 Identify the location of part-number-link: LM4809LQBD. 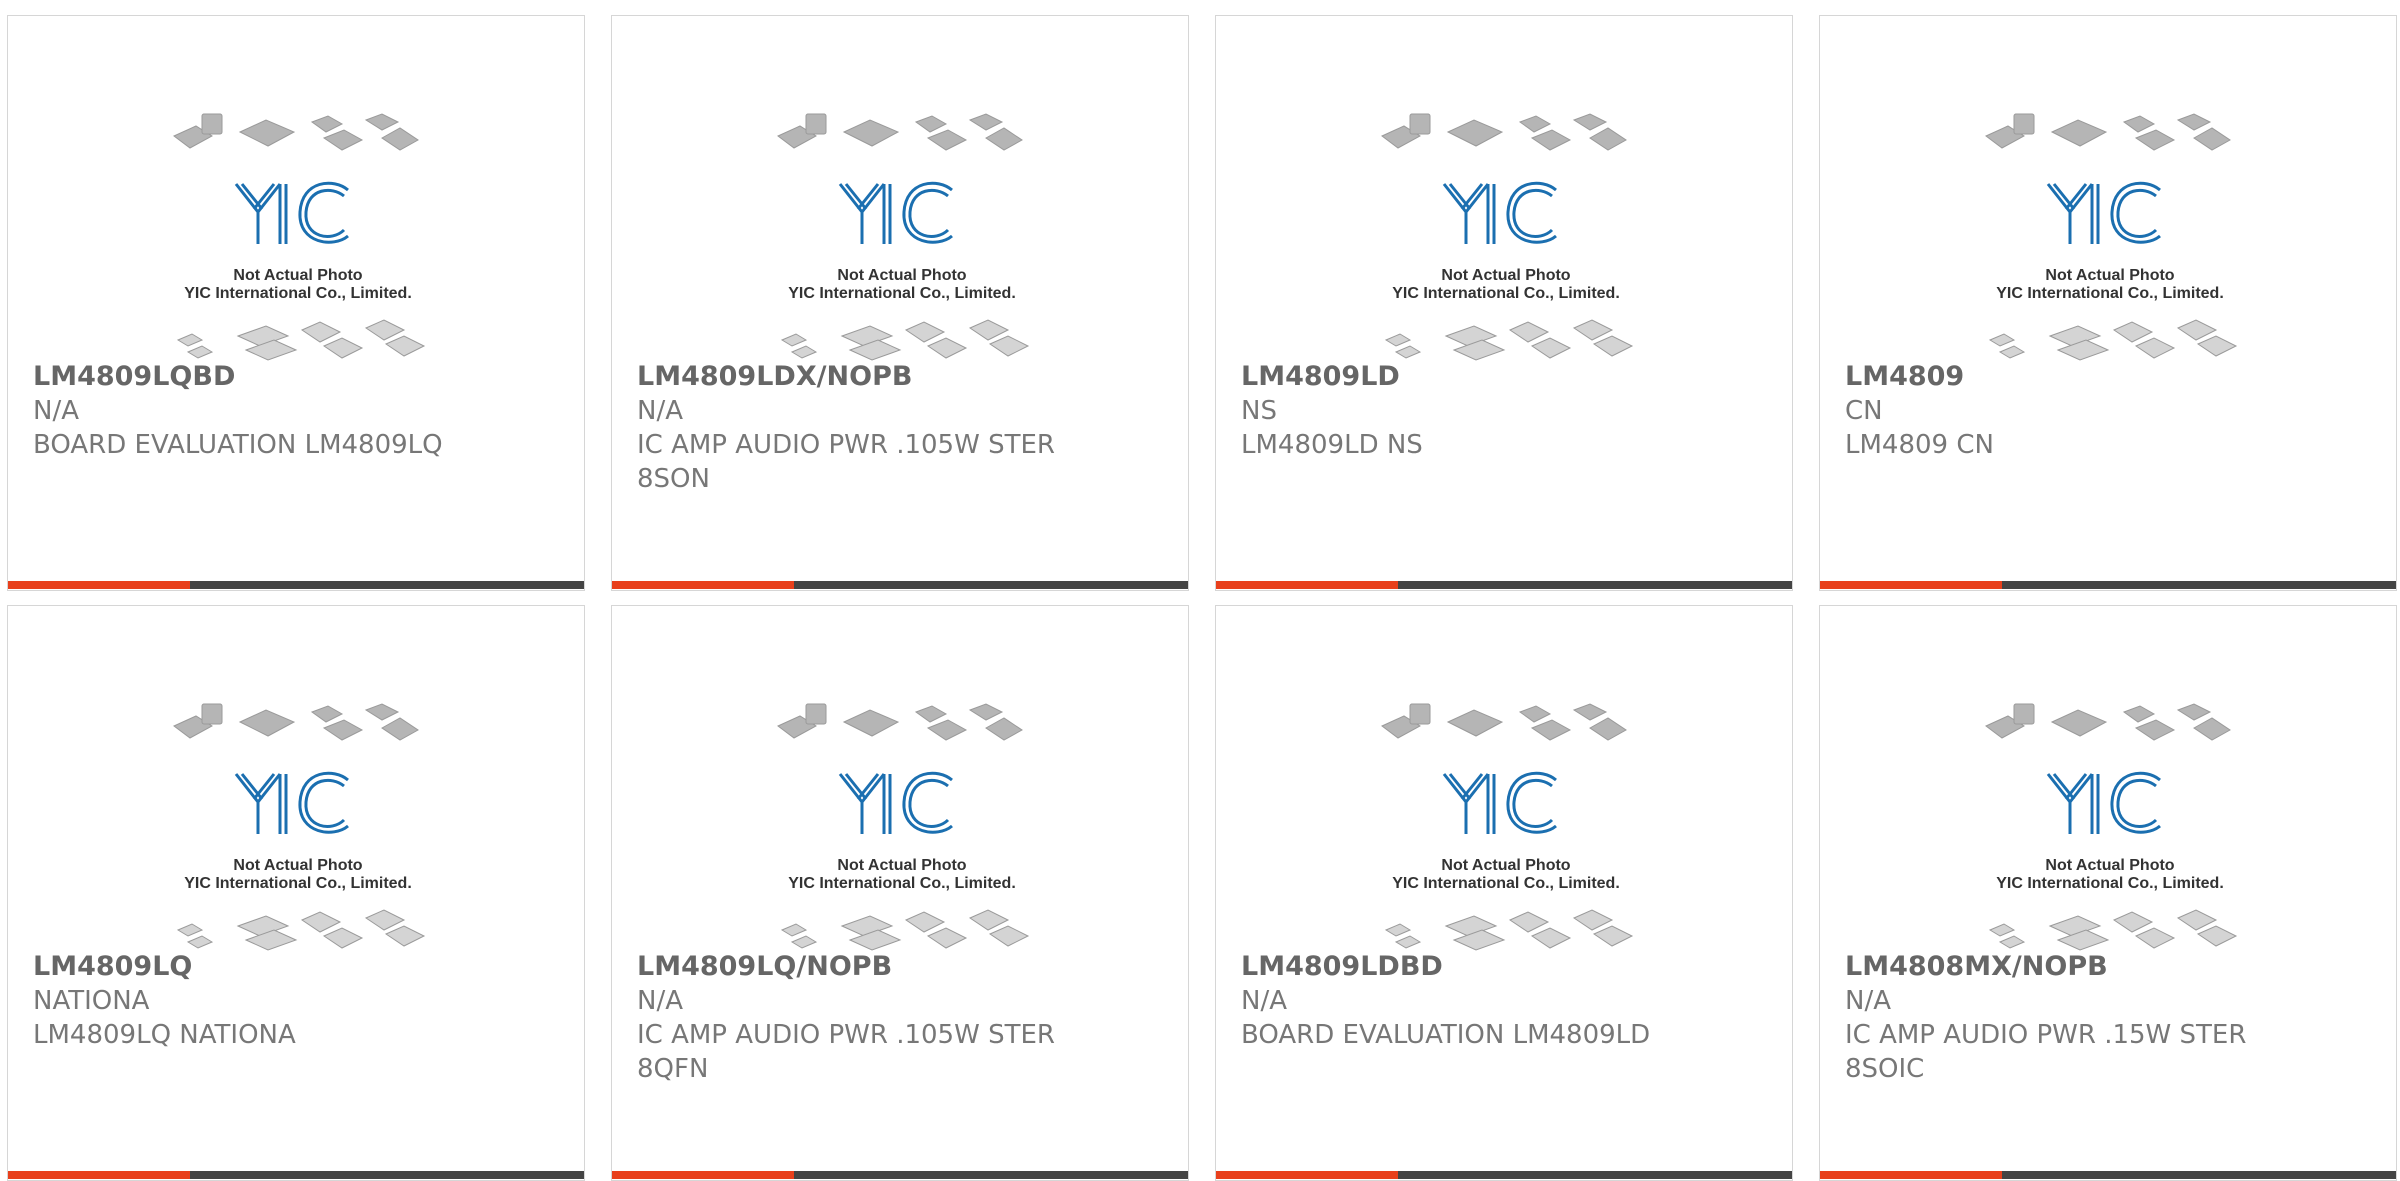
(293, 377).